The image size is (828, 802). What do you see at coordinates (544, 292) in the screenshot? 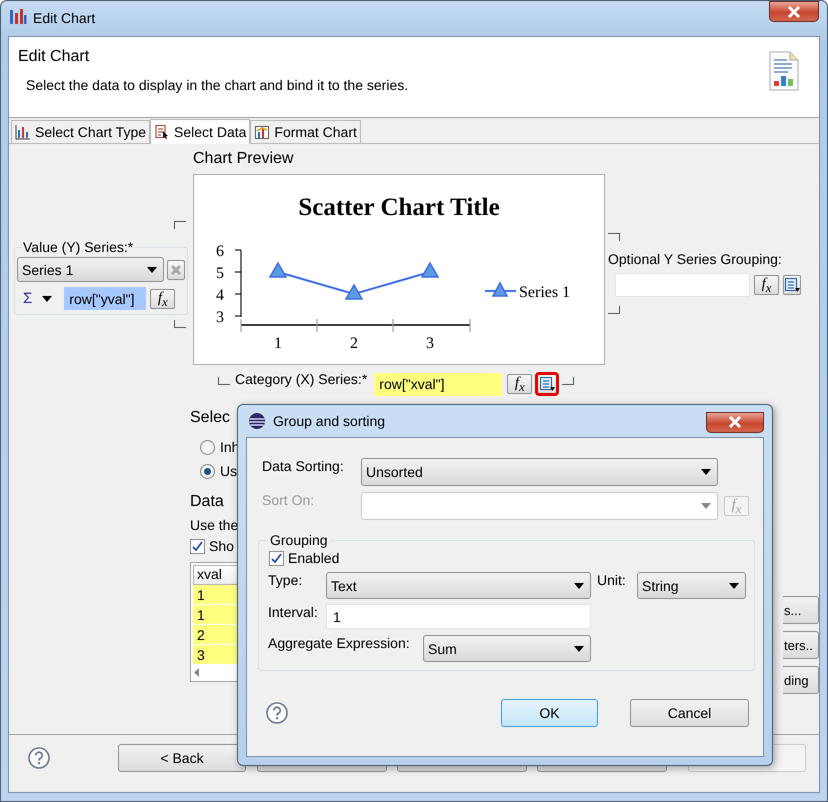
I see `legend-label: Series 1` at bounding box center [544, 292].